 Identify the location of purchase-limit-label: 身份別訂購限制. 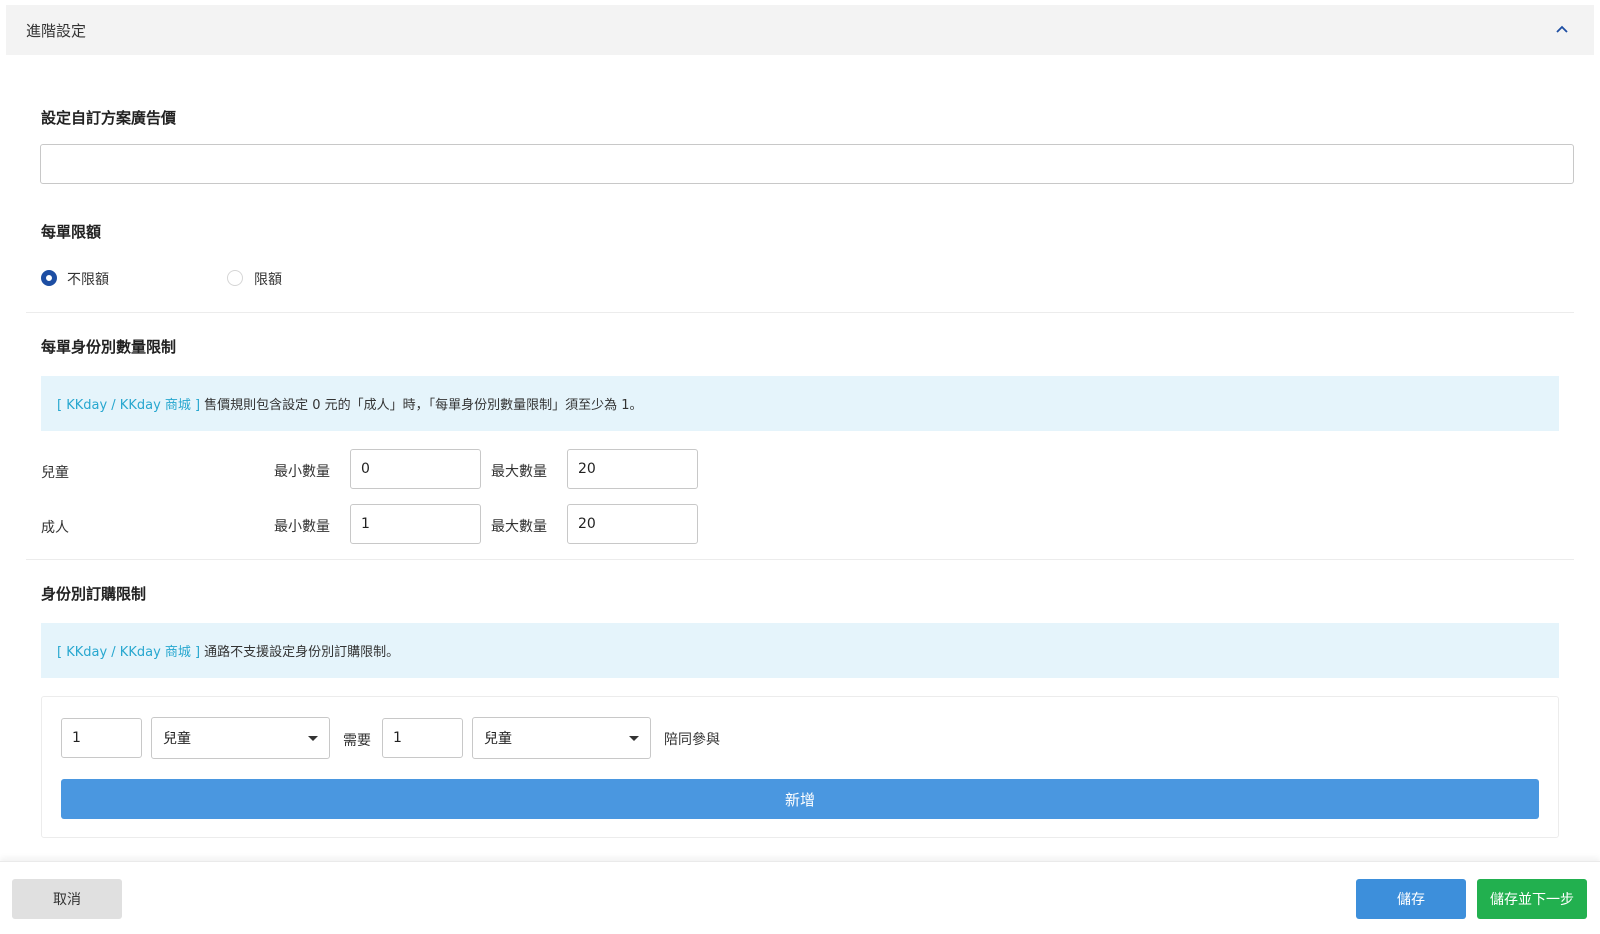
(94, 594).